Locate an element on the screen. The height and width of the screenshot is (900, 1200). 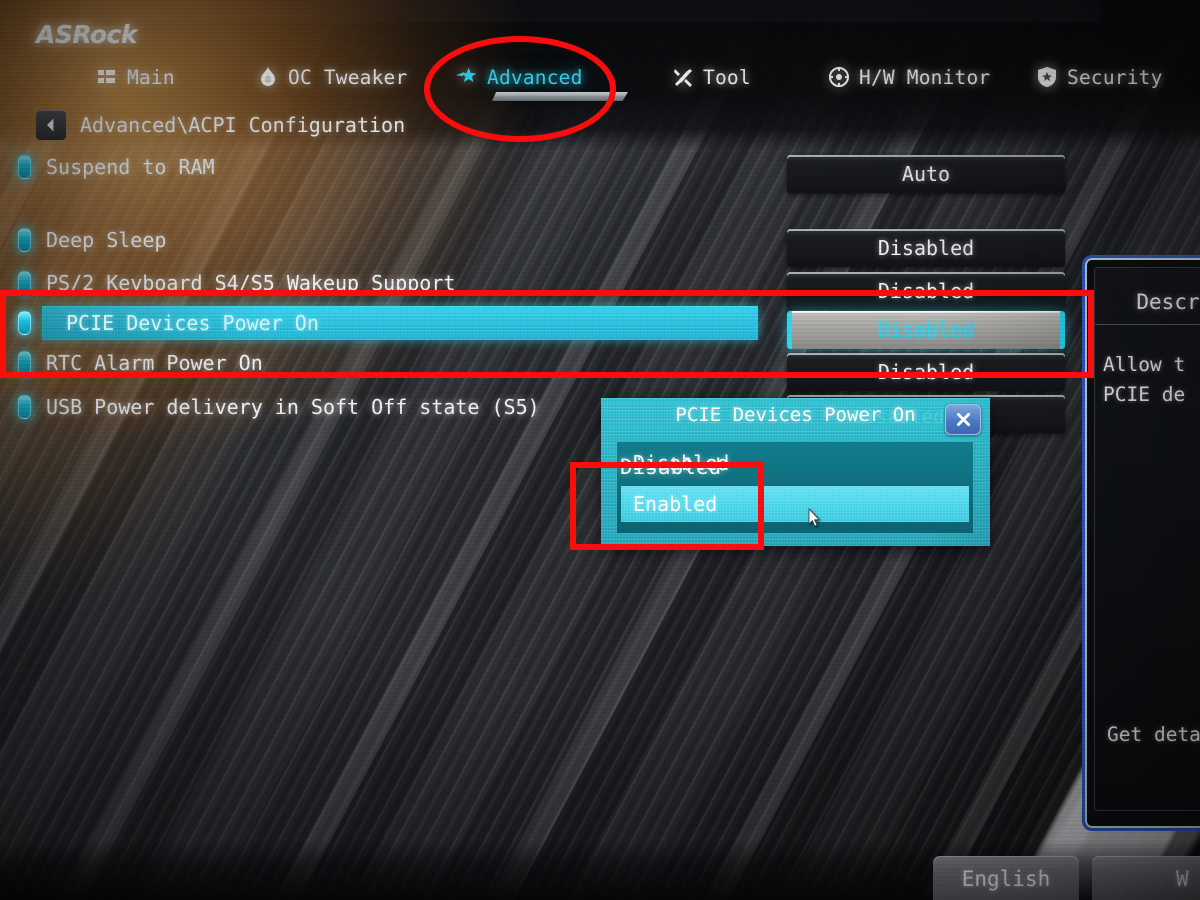
back-arrow-icon is located at coordinates (51, 125).